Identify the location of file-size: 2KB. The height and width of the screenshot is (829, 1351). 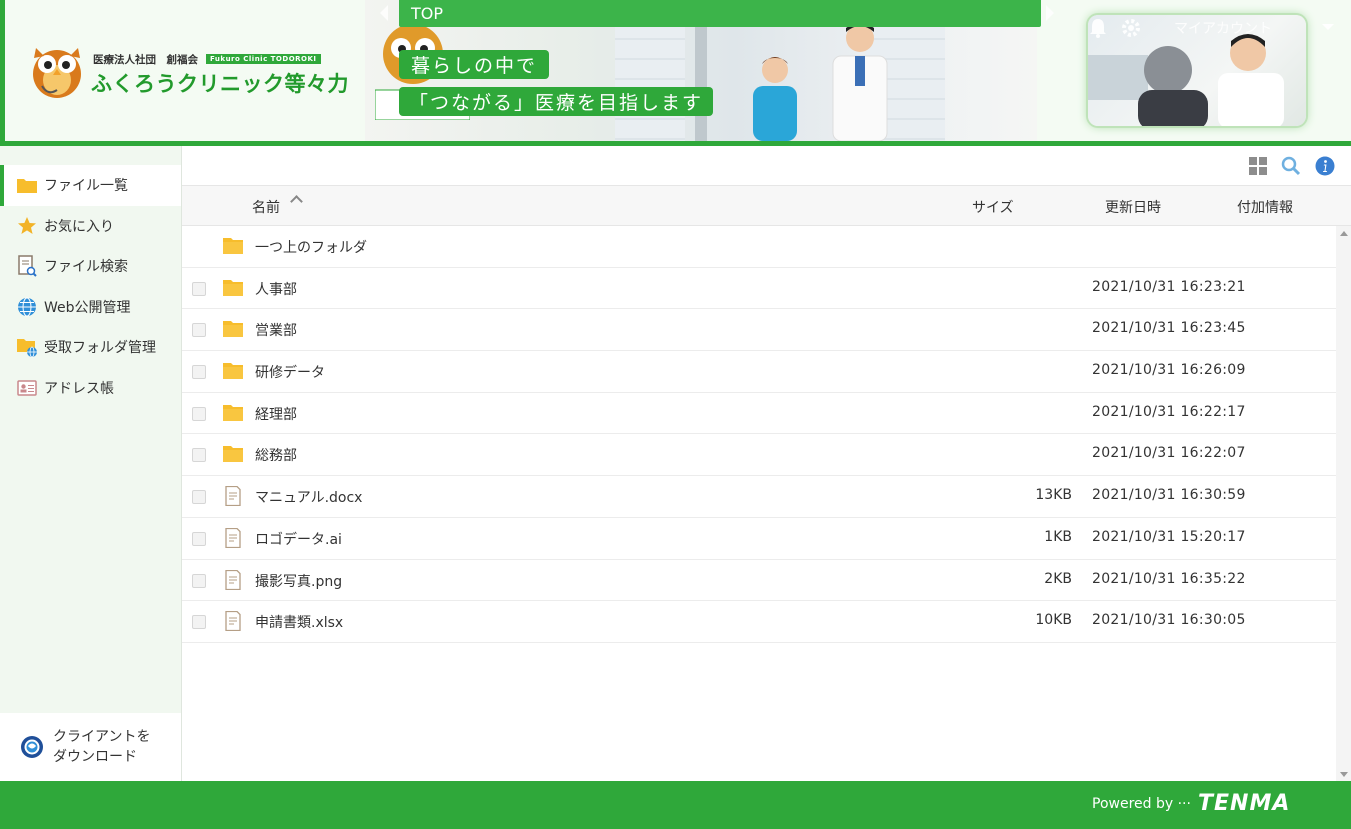
(1058, 578).